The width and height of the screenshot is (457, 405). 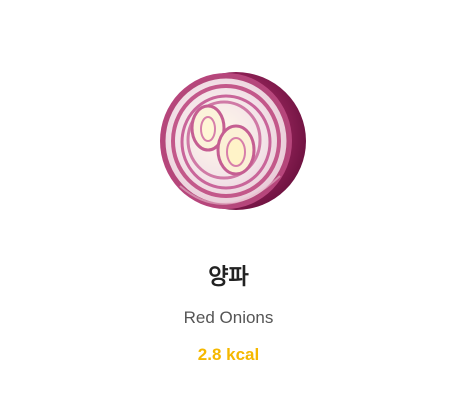 I want to click on food-name-english: Red Onions, so click(x=228, y=317).